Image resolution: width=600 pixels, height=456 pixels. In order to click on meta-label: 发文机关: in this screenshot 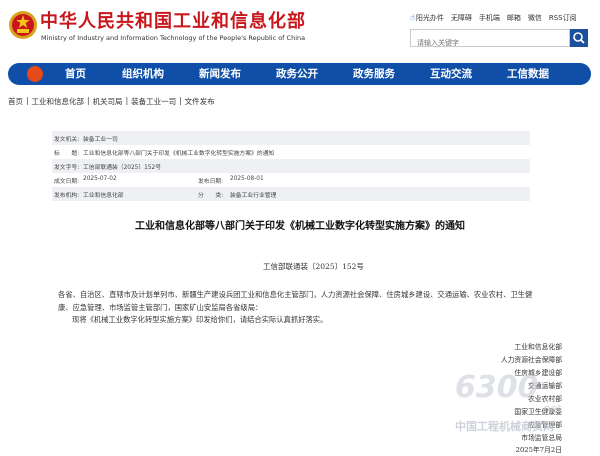, I will do `click(67, 140)`.